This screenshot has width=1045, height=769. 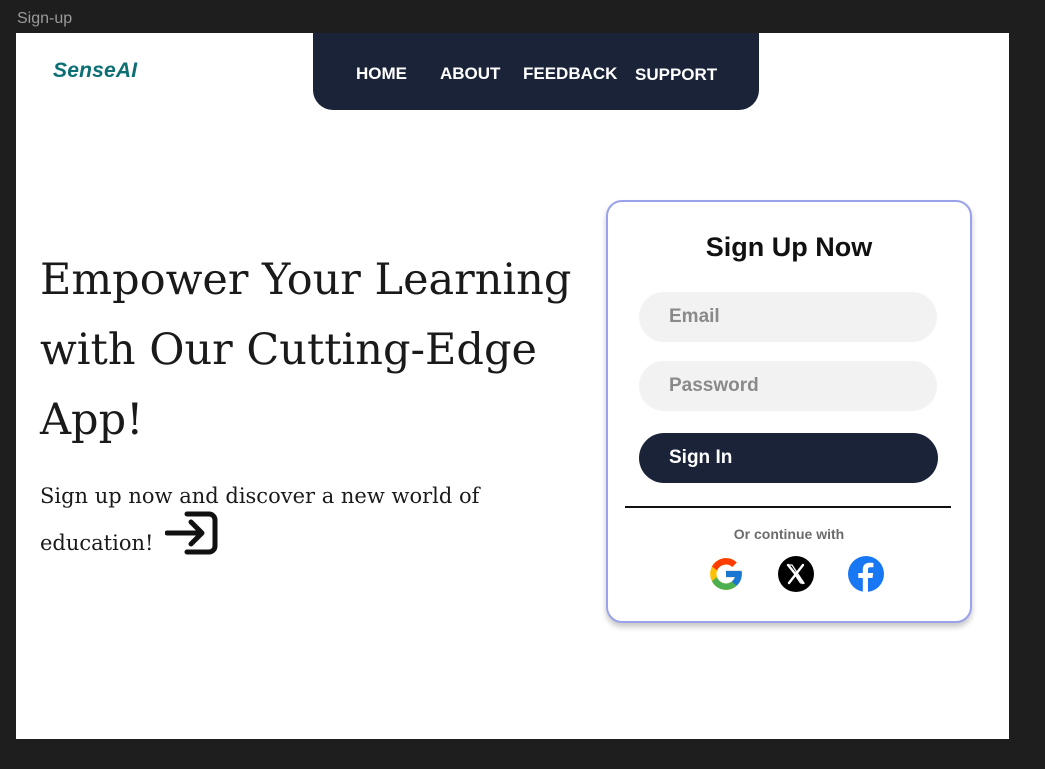 What do you see at coordinates (789, 247) in the screenshot?
I see `signup-title: Sign Up Now` at bounding box center [789, 247].